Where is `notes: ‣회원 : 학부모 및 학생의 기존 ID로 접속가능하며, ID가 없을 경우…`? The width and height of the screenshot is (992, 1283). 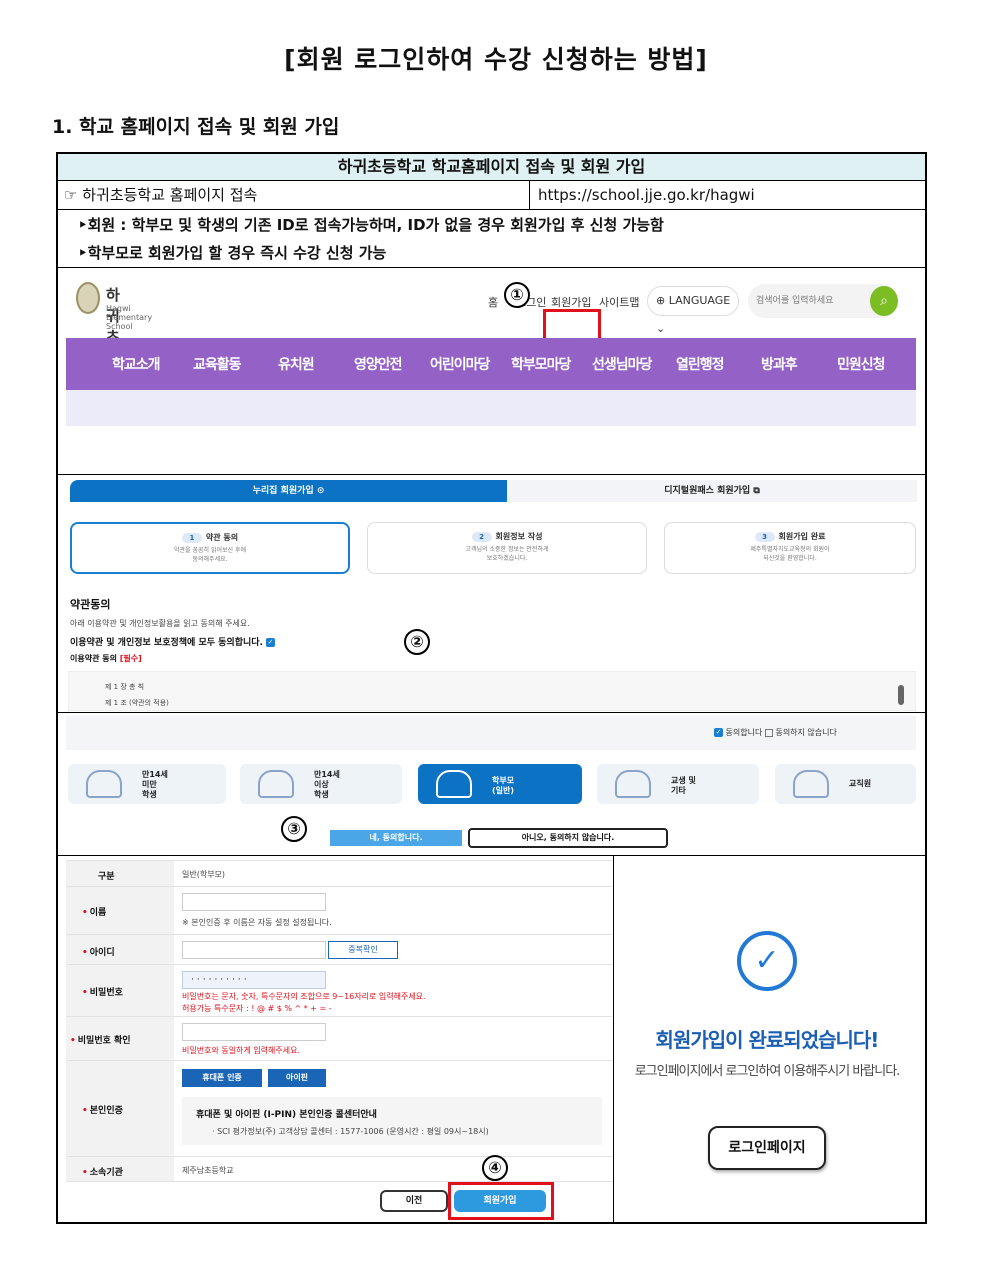 notes: ‣회원 : 학부모 및 학생의 기존 ID로 접속가능하며, ID가 없을 경우… is located at coordinates (491, 239).